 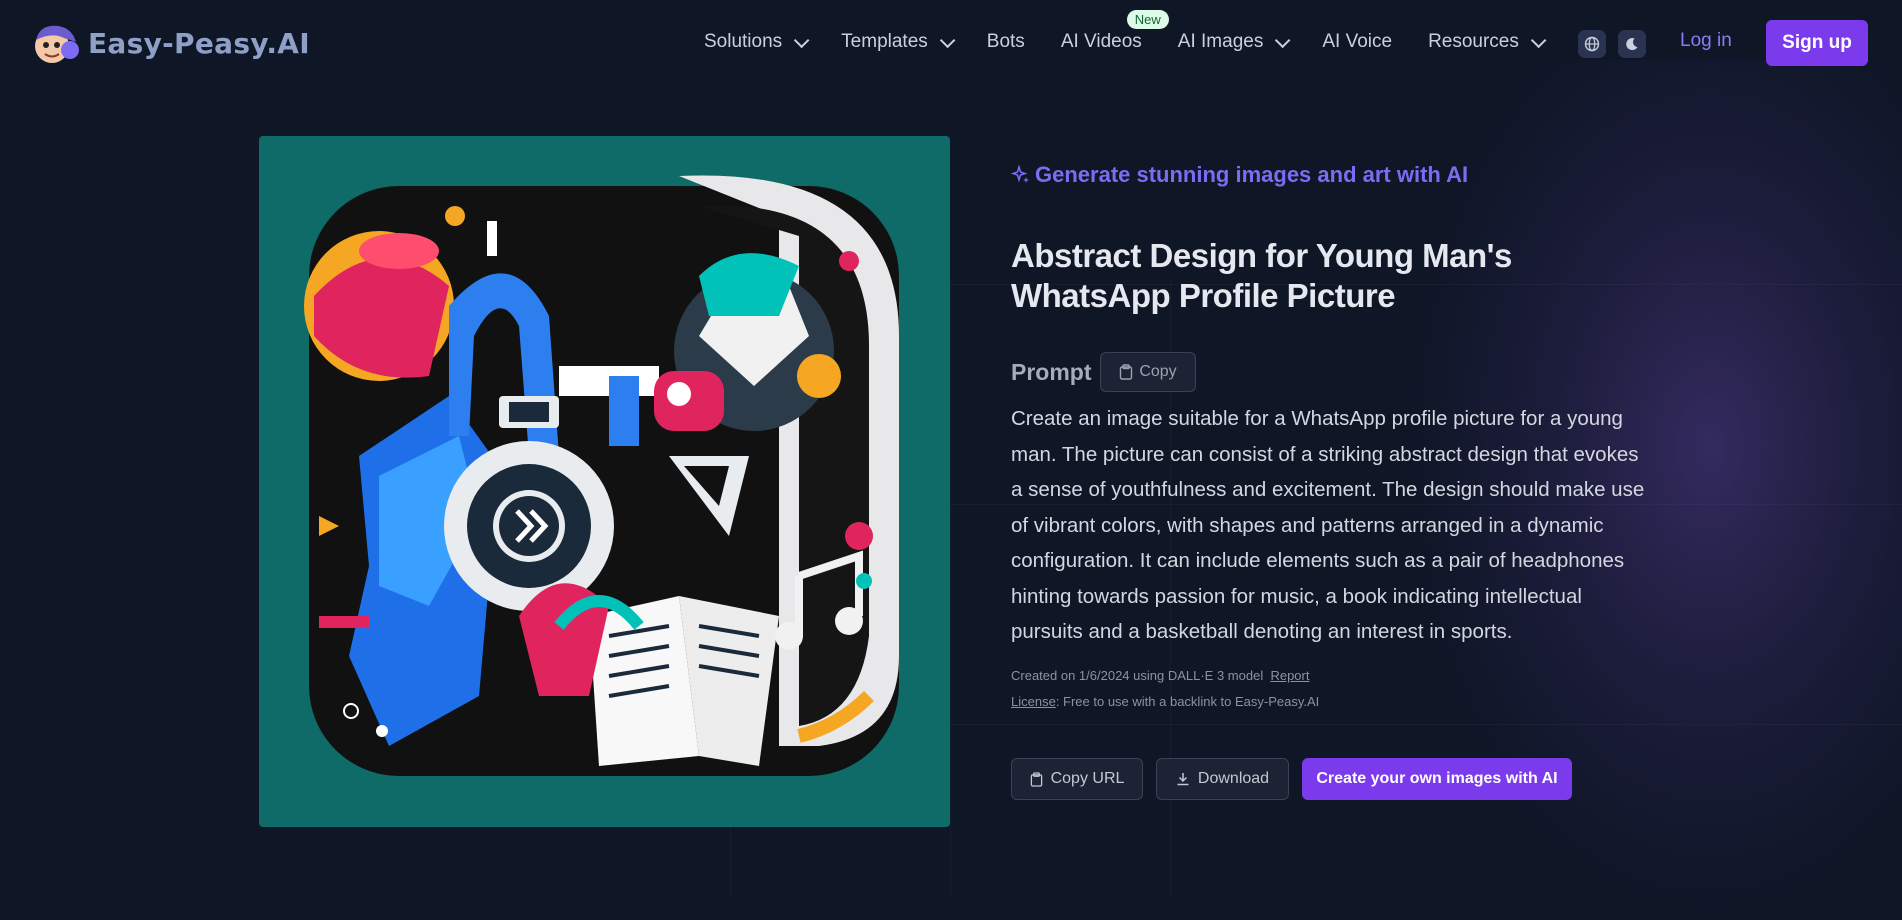 What do you see at coordinates (1252, 174) in the screenshot?
I see `tagline-text: Generate stunning images and art with AI` at bounding box center [1252, 174].